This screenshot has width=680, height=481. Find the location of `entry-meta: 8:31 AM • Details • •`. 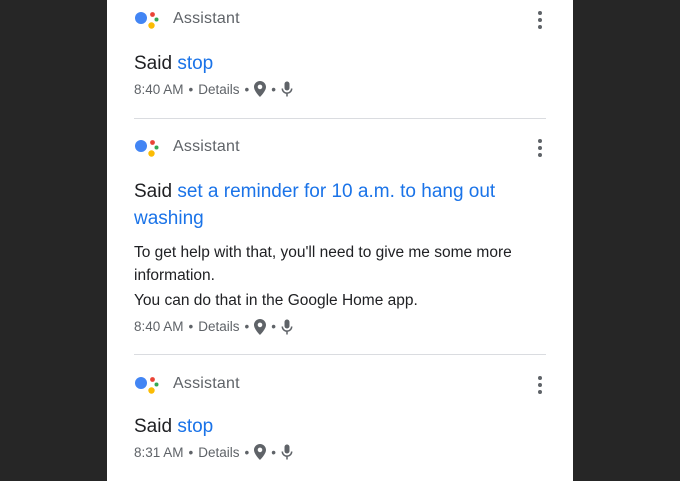

entry-meta: 8:31 AM • Details • • is located at coordinates (340, 452).